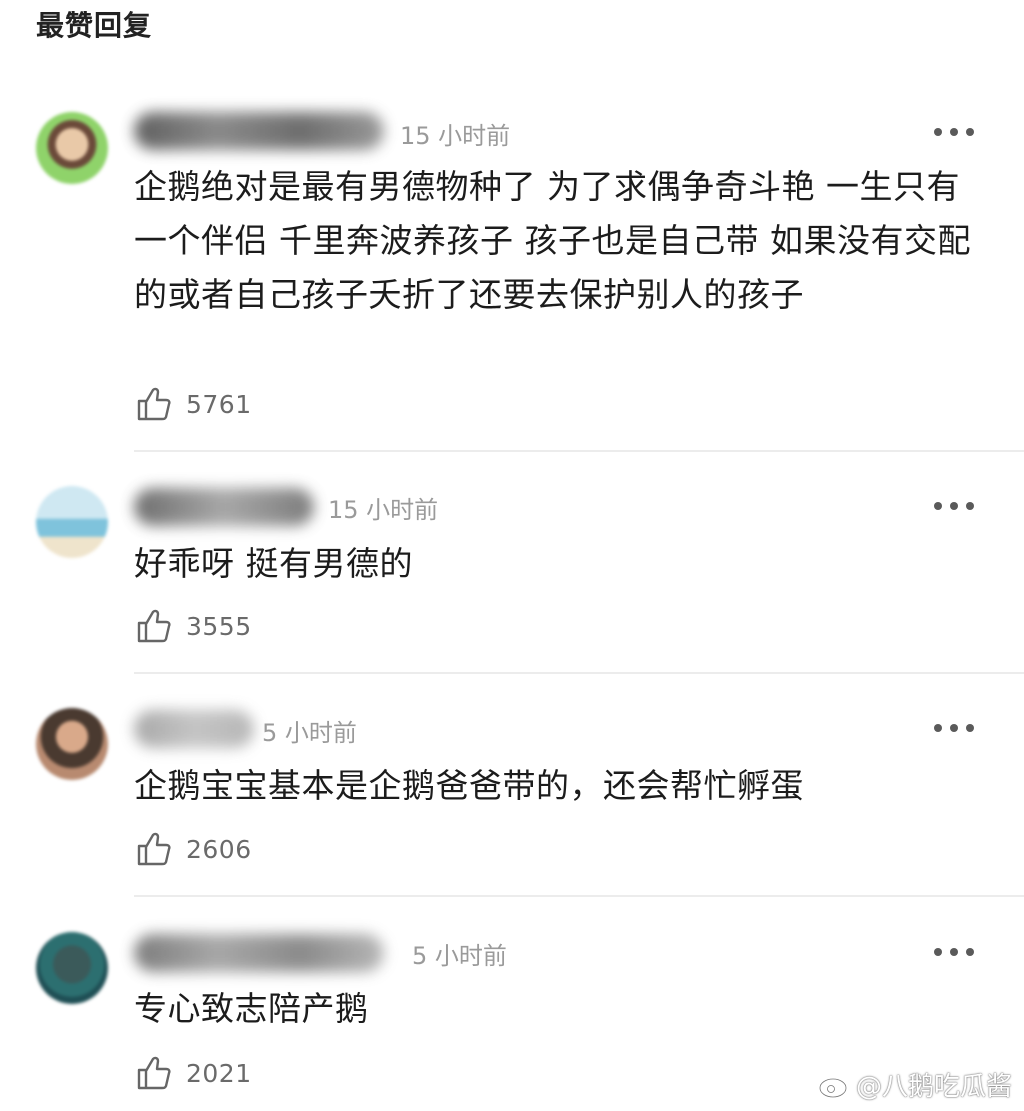 The height and width of the screenshot is (1111, 1024). I want to click on like-button: 3555, so click(194, 626).